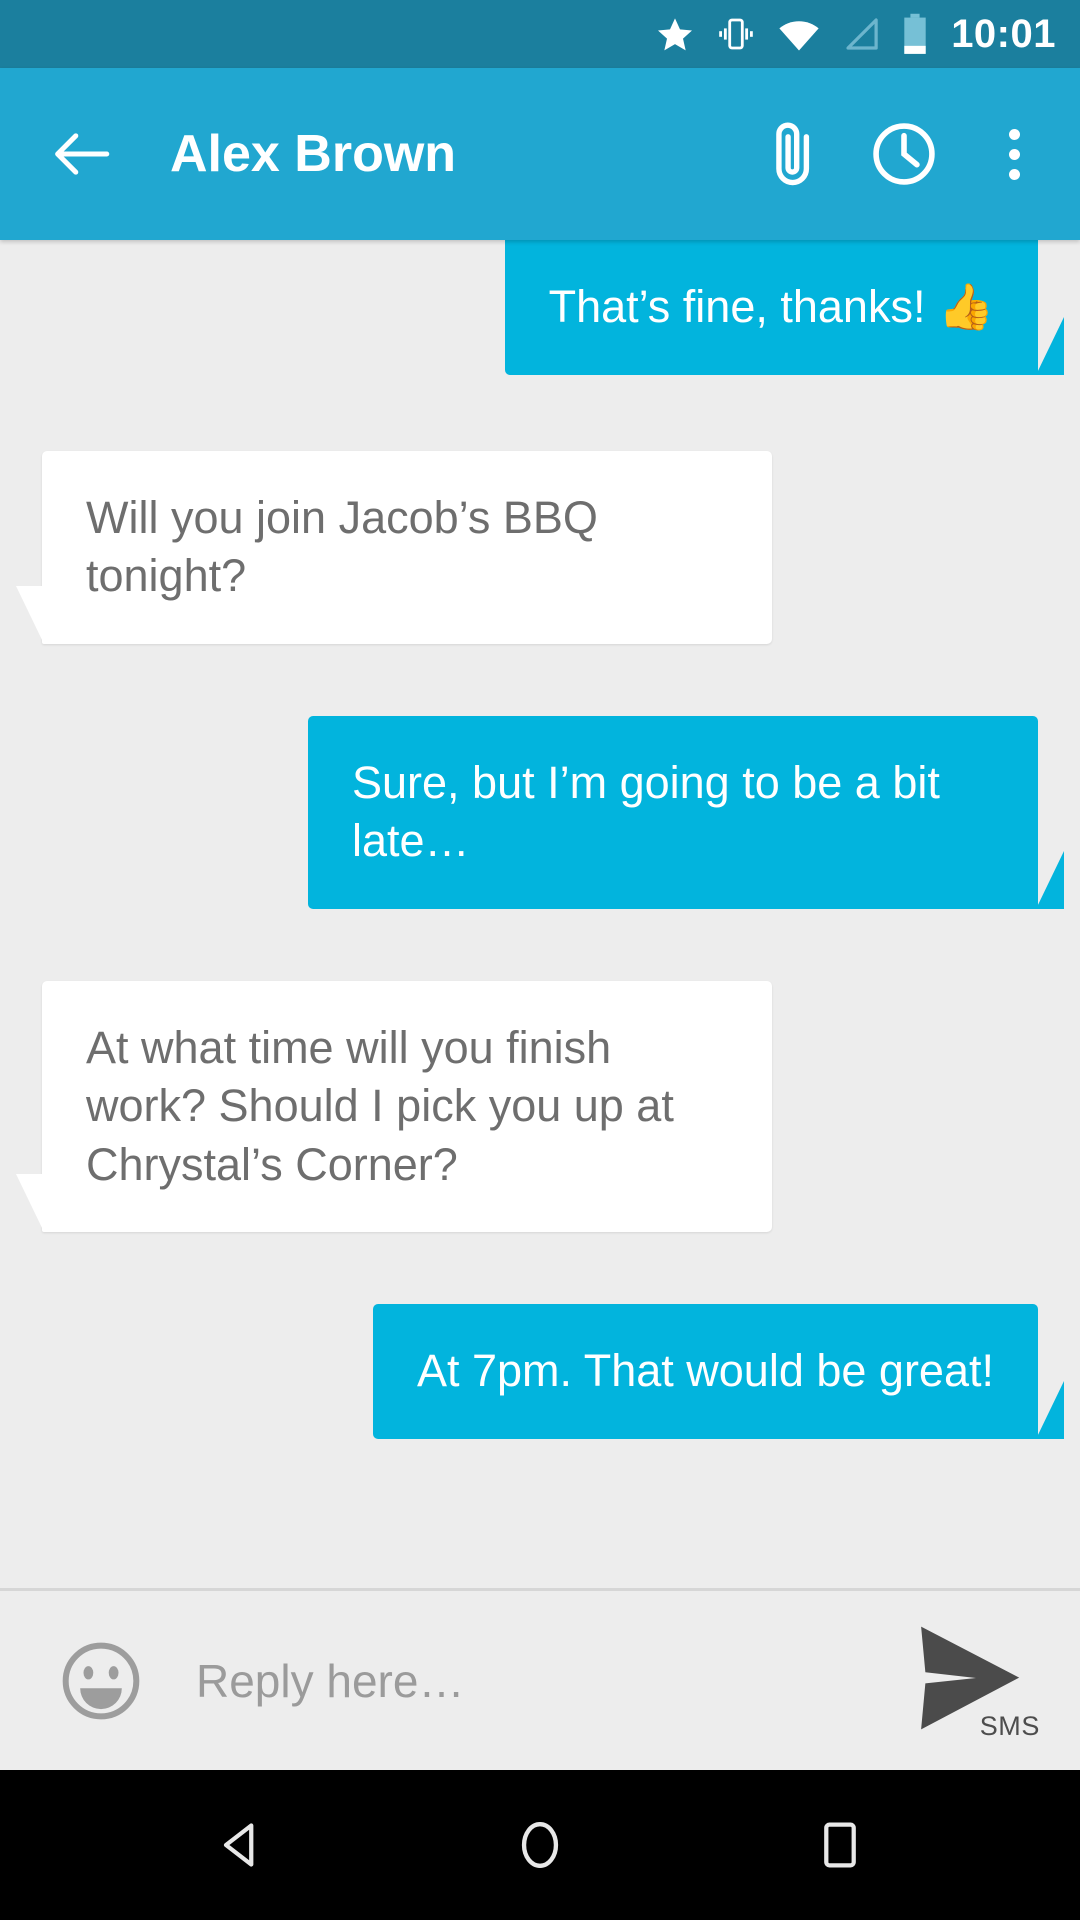 The width and height of the screenshot is (1080, 1920). I want to click on message-row: That’s fine, thanks! 👍, so click(540, 307).